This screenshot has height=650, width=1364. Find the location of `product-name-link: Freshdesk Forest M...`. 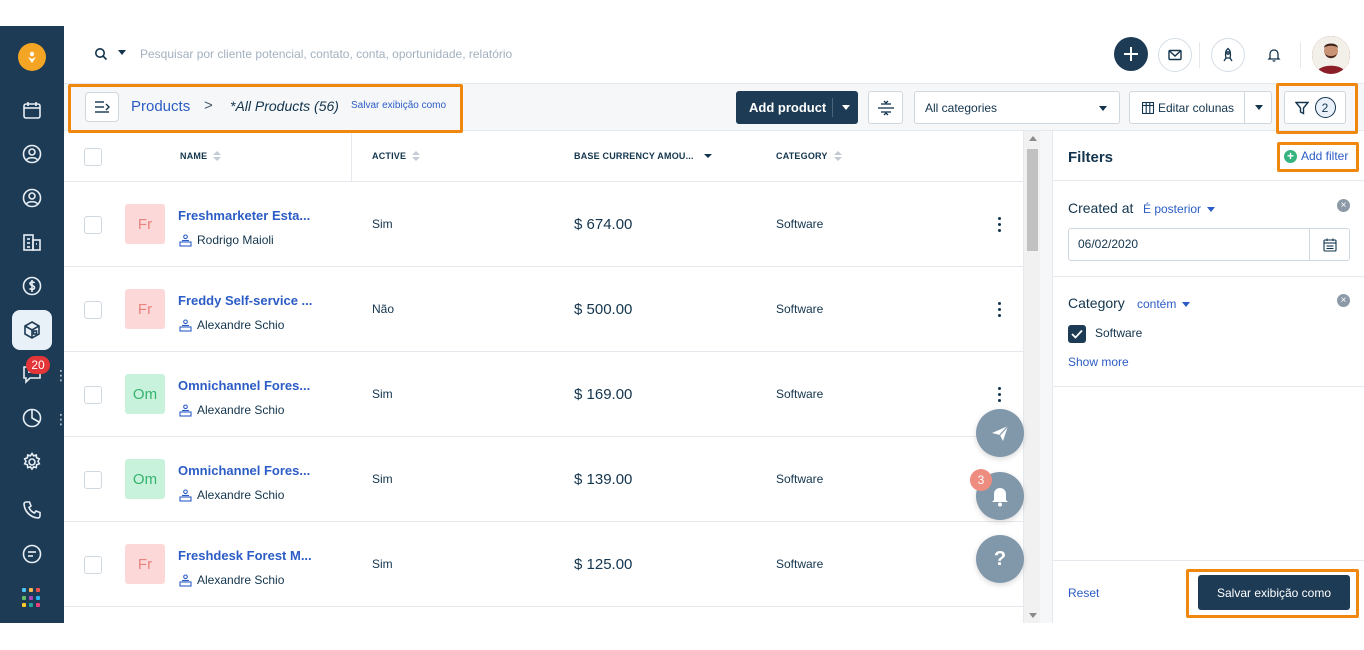

product-name-link: Freshdesk Forest M... is located at coordinates (245, 555).